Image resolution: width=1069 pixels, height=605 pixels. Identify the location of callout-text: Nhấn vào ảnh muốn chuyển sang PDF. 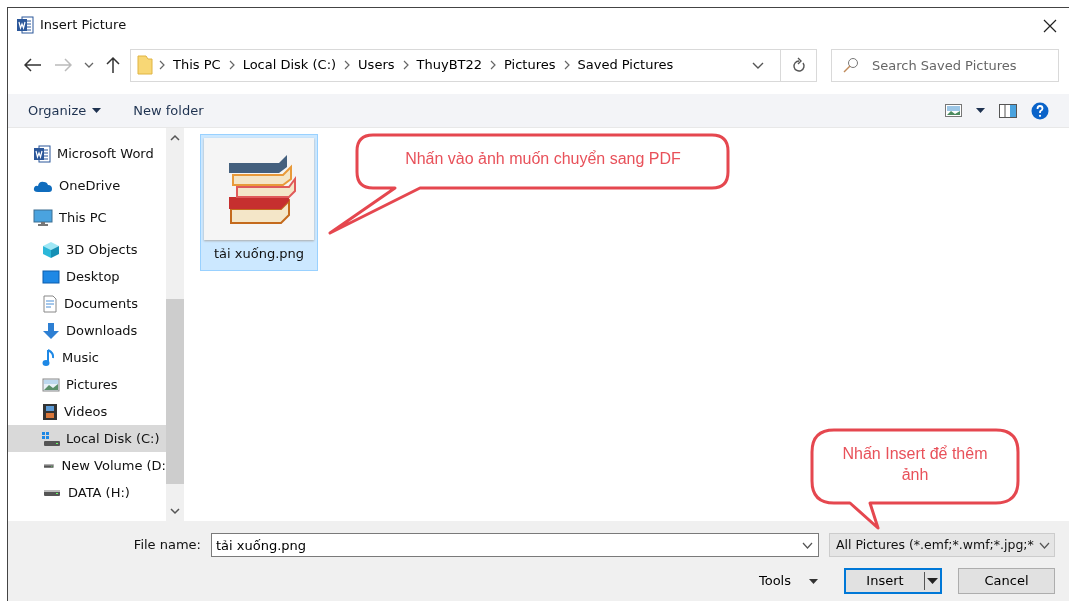
(543, 159).